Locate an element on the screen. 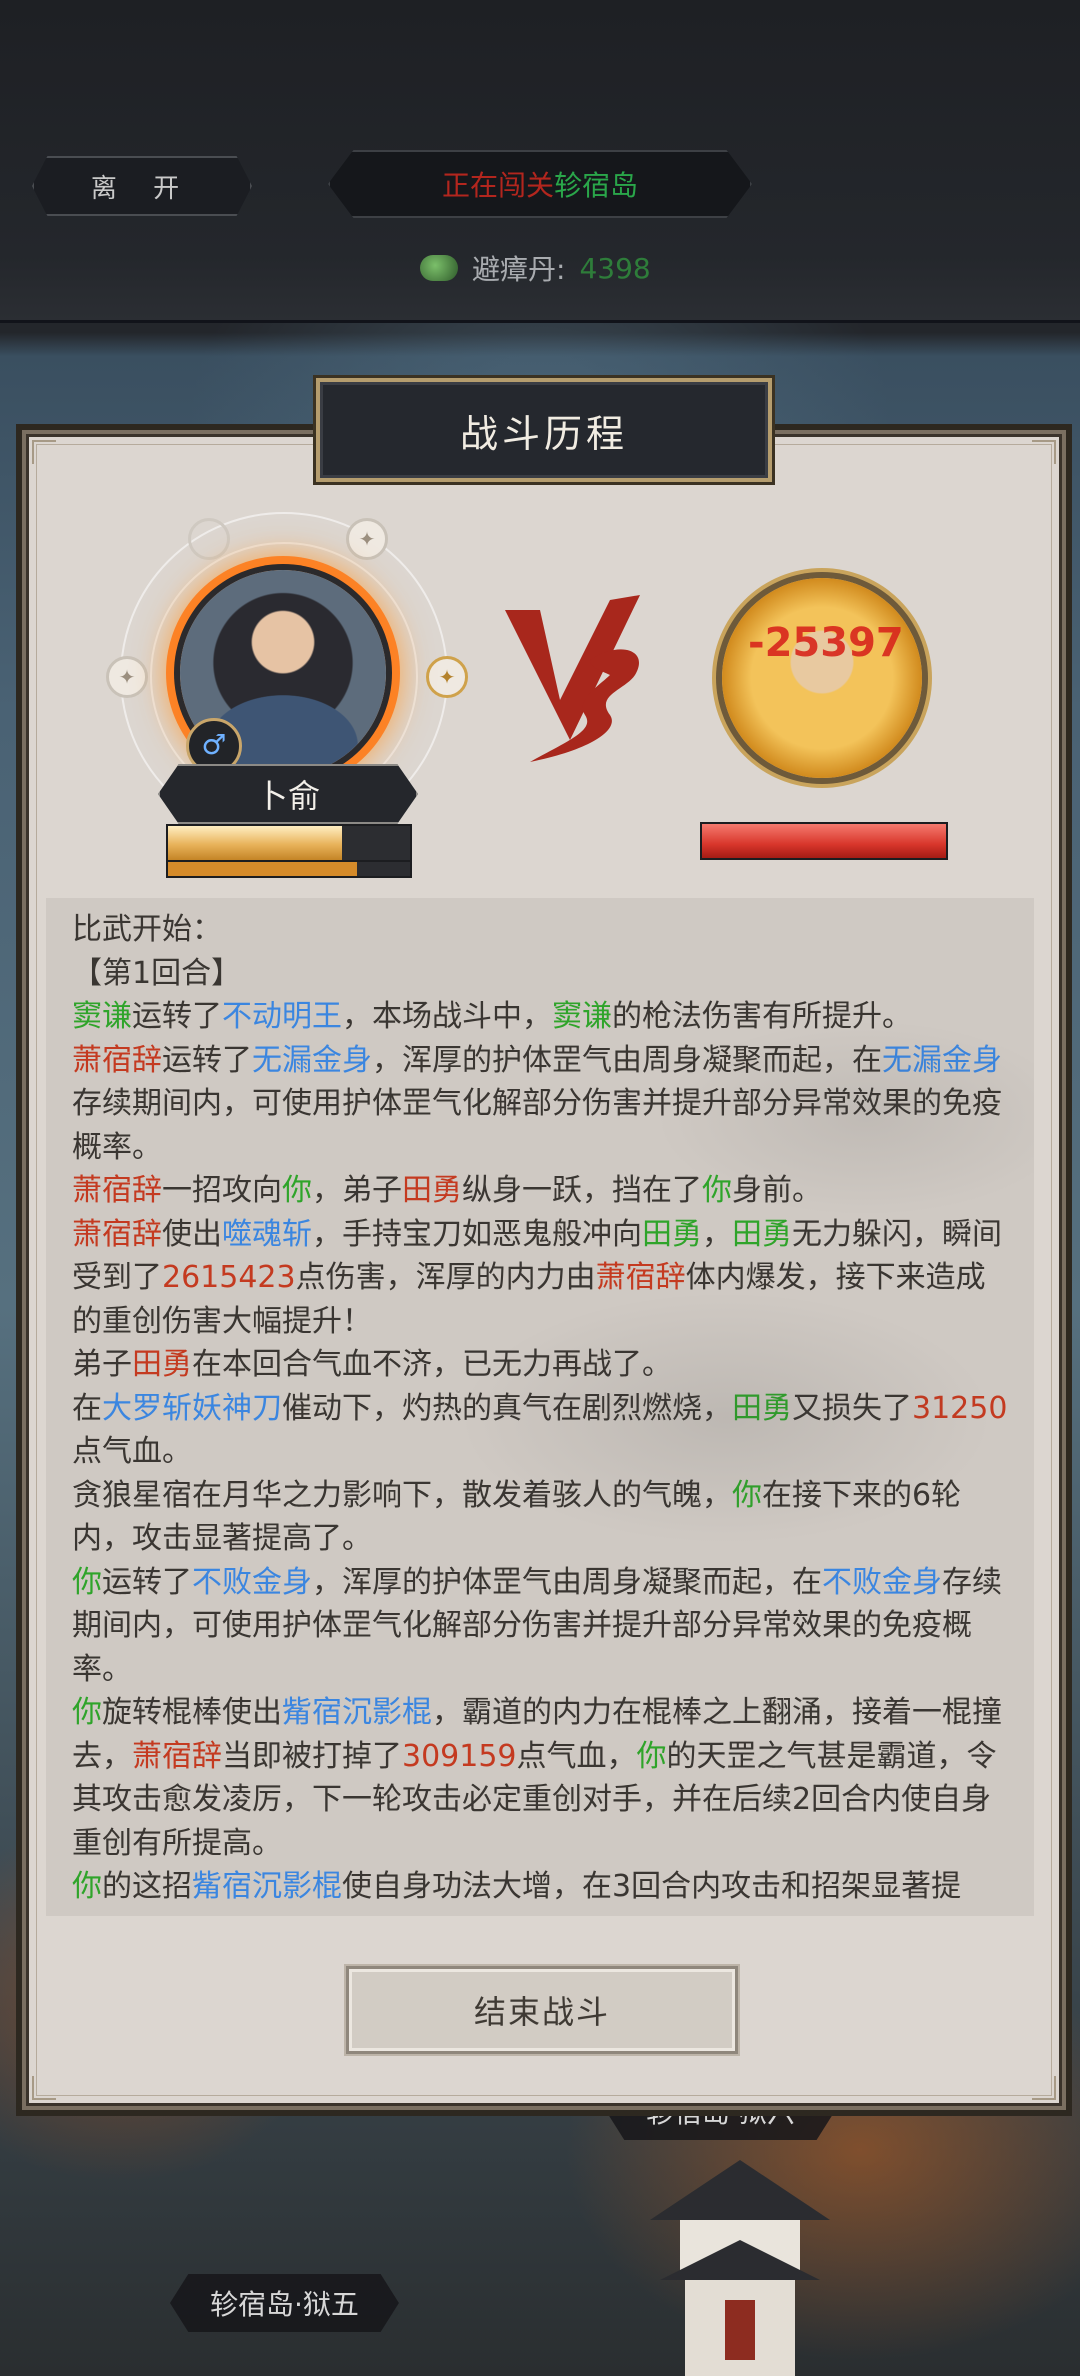 The height and width of the screenshot is (2376, 1080). log-line: 比武开始： is located at coordinates (147, 929).